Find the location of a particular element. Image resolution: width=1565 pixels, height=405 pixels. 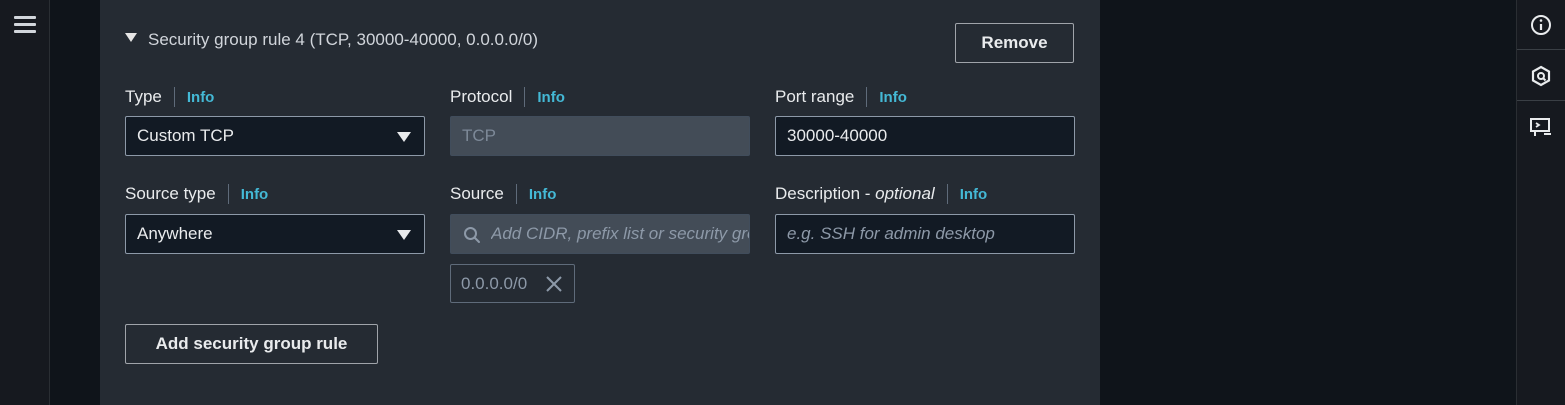

caret-down-icon is located at coordinates (131, 37).